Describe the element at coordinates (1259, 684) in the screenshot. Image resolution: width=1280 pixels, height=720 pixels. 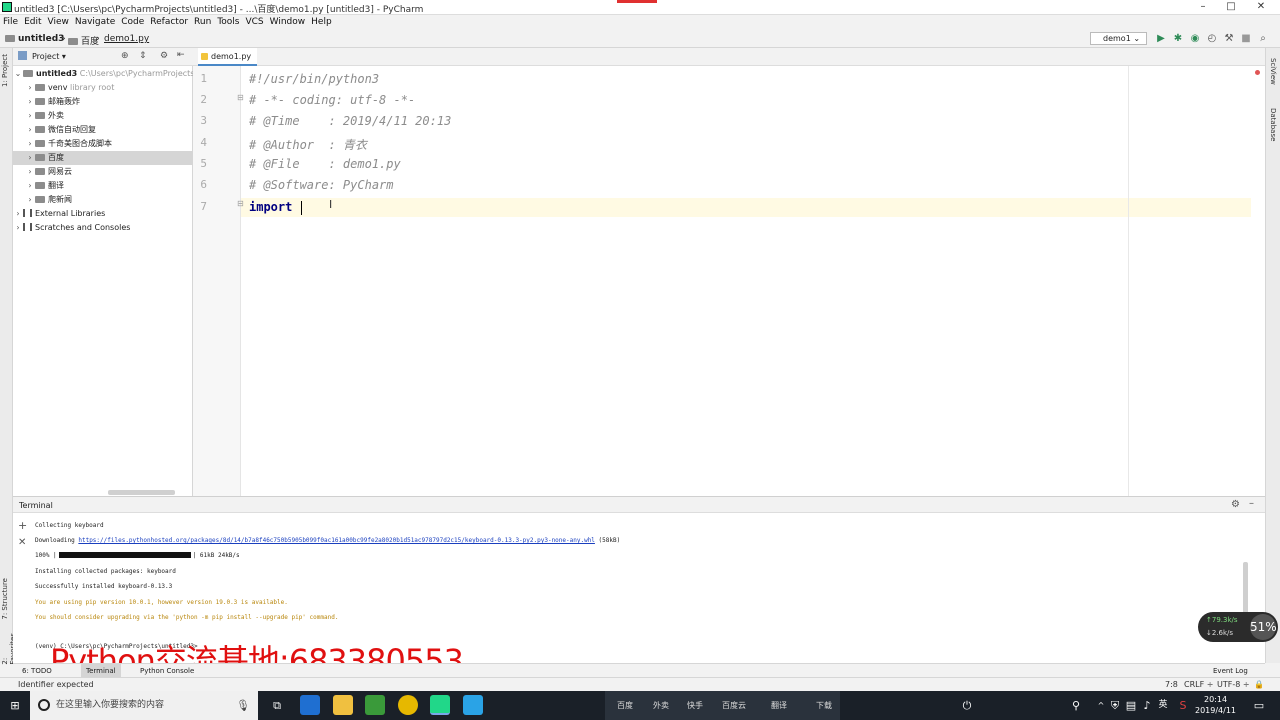
I see `lock-icon: 🔒` at that location.